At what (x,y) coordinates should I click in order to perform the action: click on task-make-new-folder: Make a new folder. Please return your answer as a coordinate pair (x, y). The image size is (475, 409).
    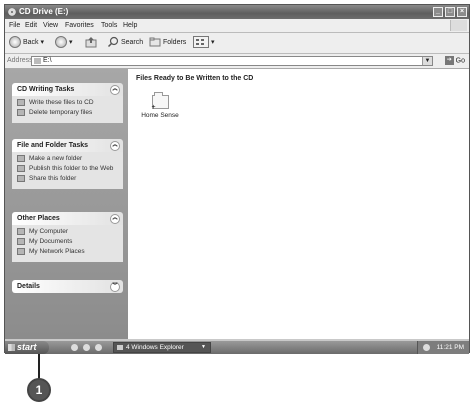
    Looking at the image, I should click on (68, 159).